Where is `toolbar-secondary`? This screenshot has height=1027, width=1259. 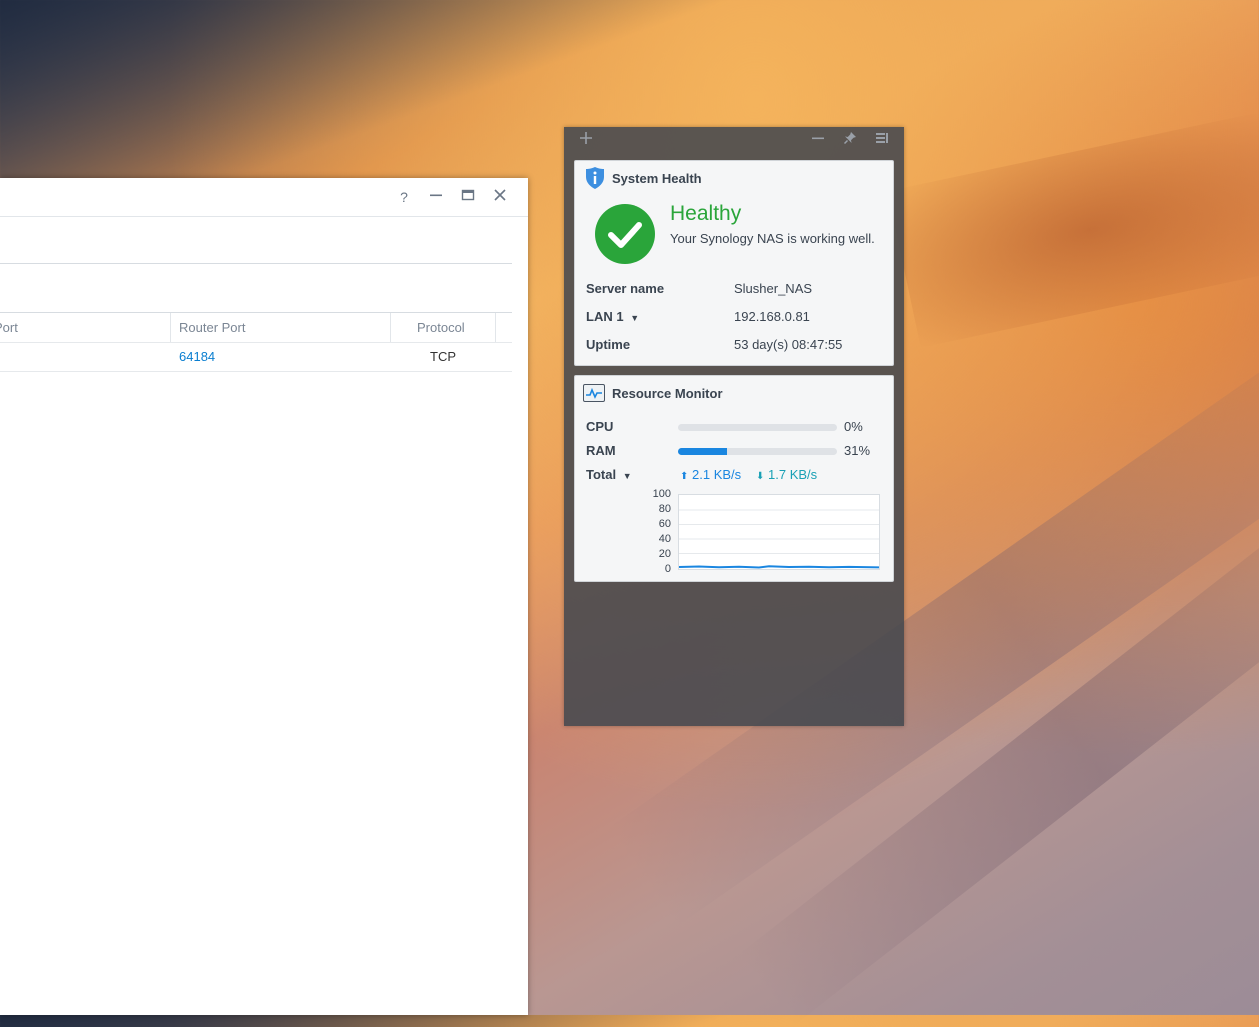
toolbar-secondary is located at coordinates (256, 288).